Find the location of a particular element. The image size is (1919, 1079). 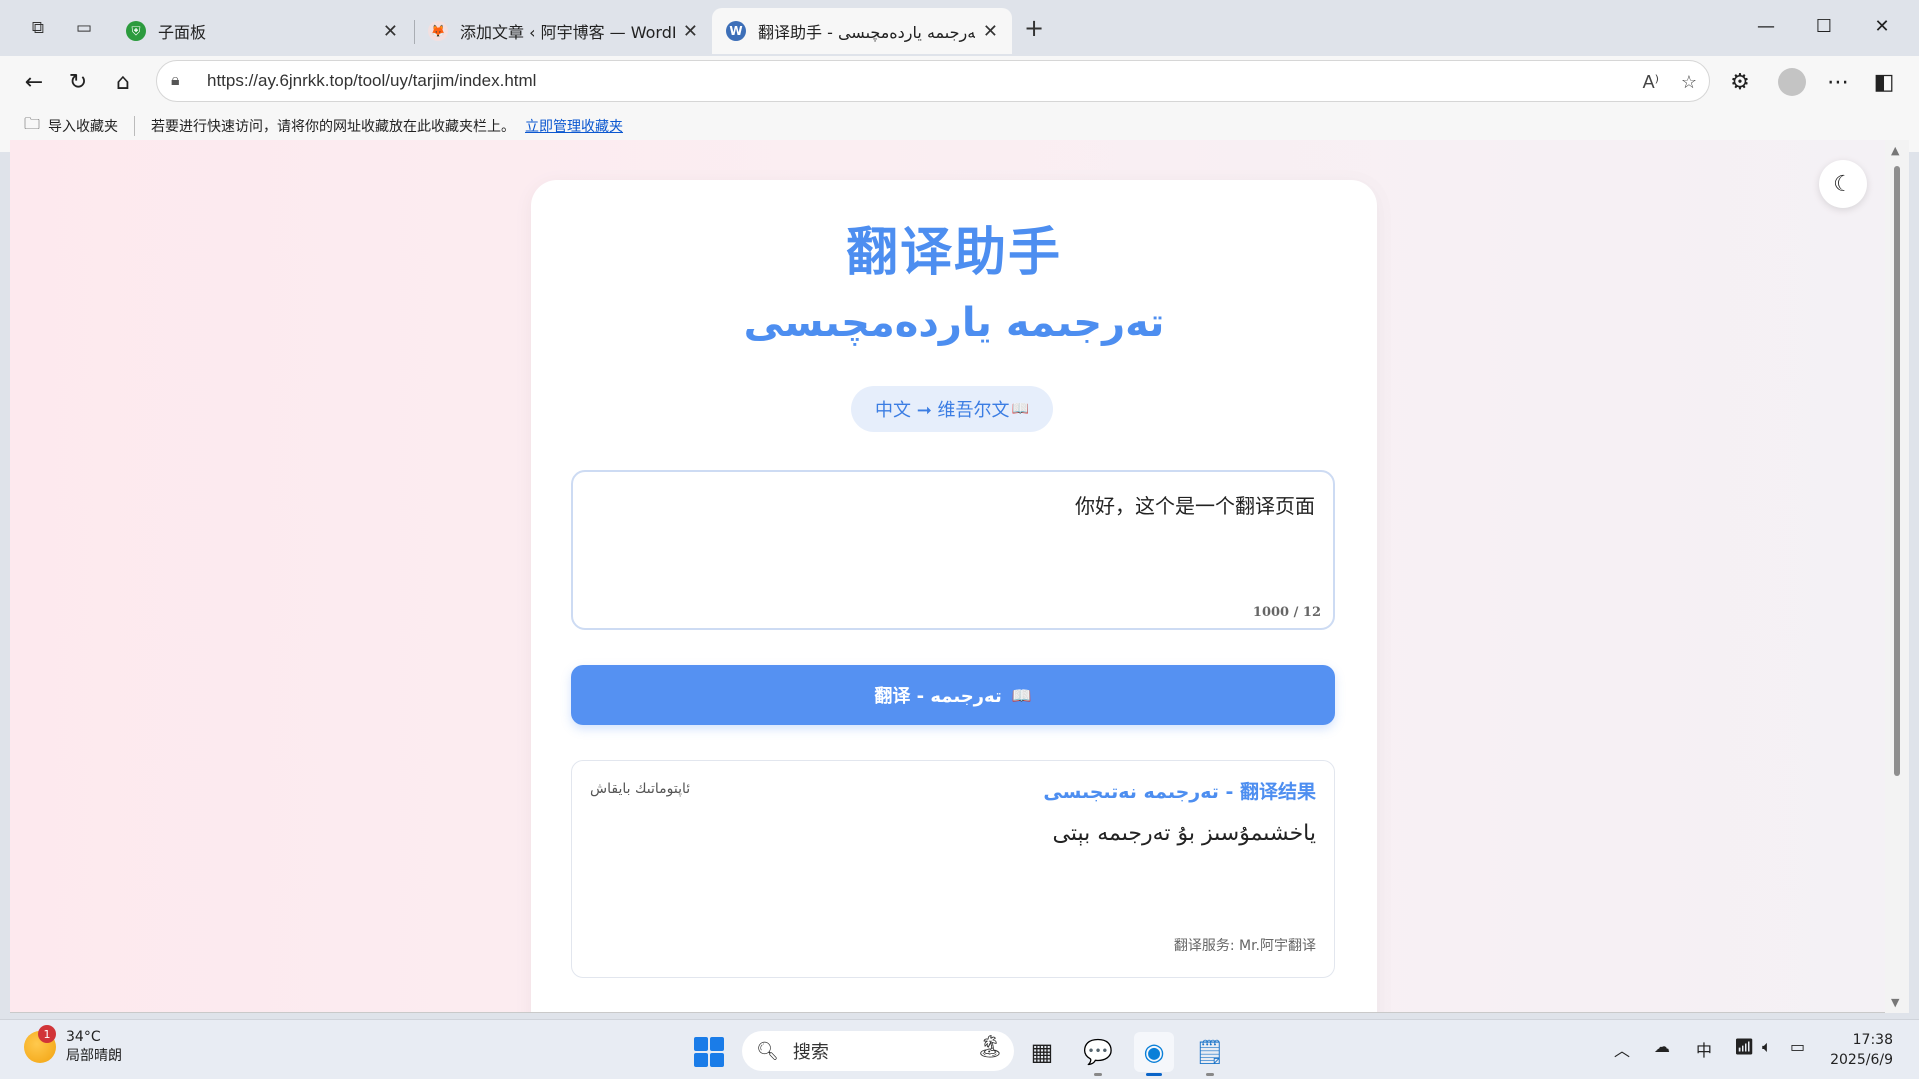

char-counter: 1000 / 12 is located at coordinates (1286, 612).